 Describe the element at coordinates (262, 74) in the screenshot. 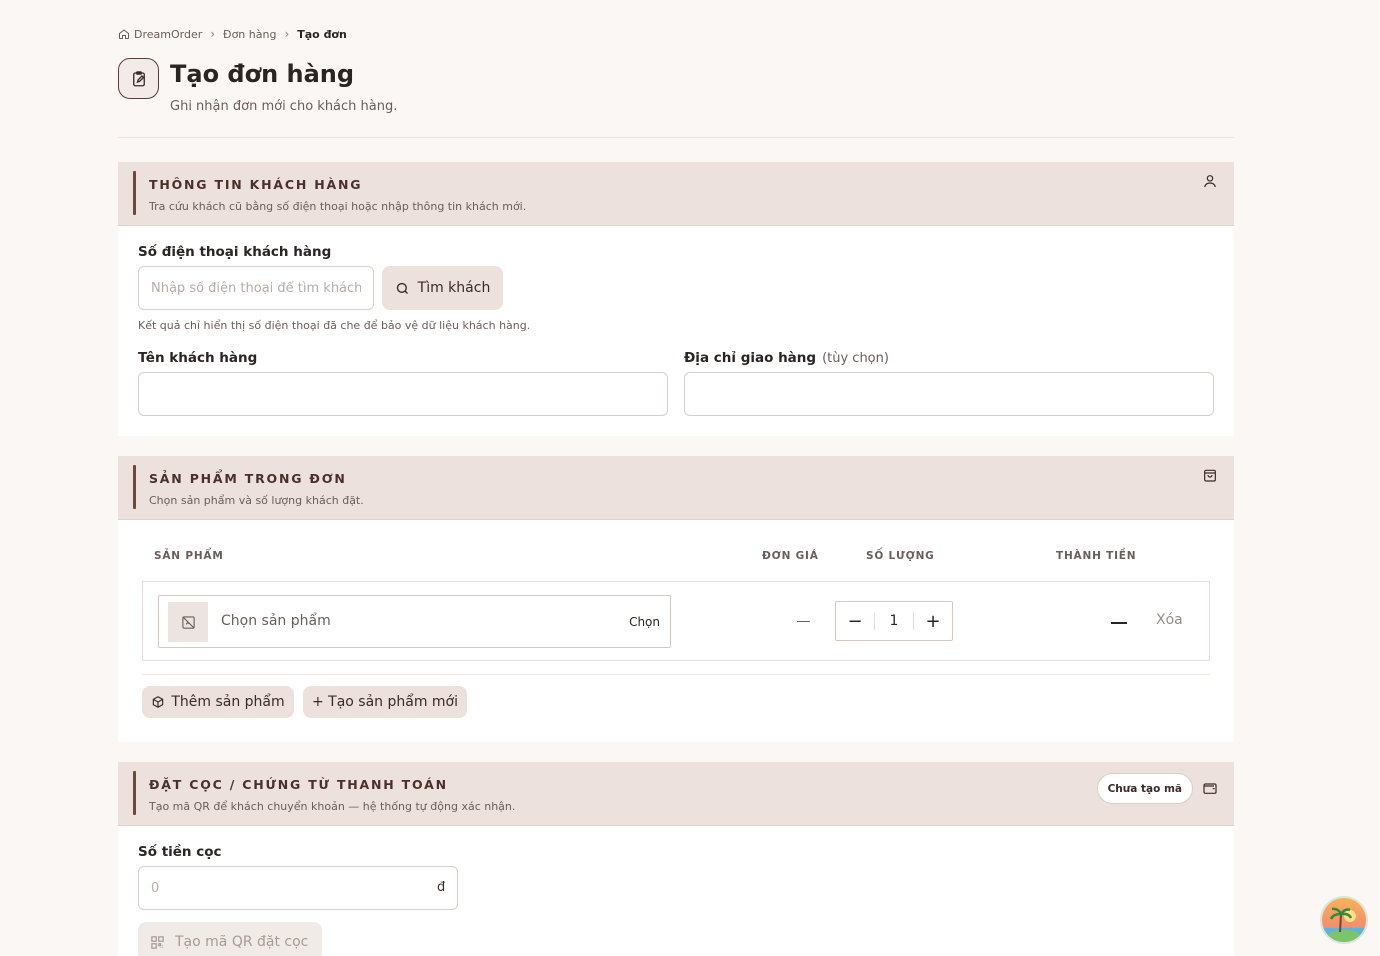

I see `page-title: Tạo đơn hàng` at that location.